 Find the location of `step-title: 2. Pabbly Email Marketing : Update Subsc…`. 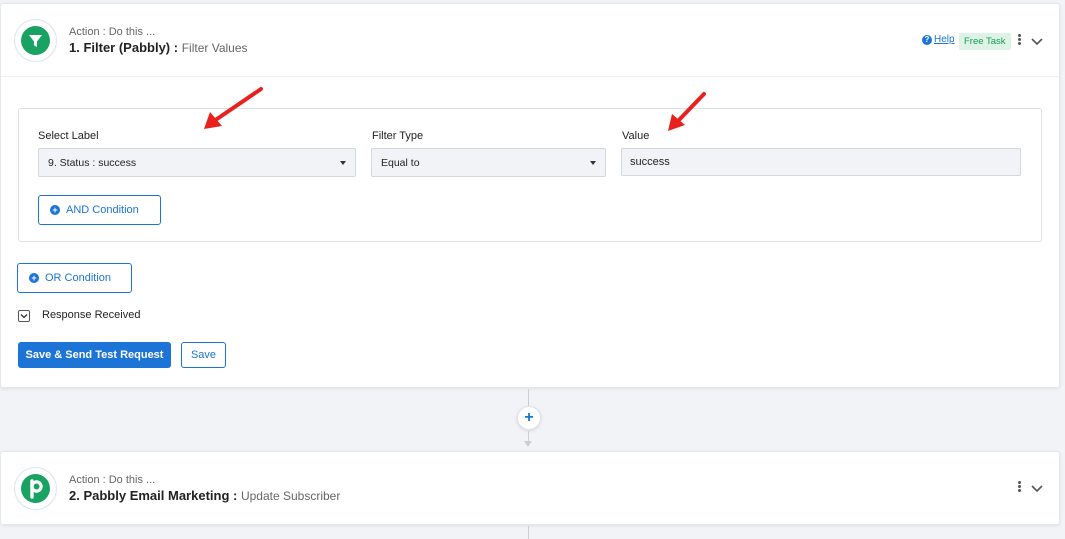

step-title: 2. Pabbly Email Marketing : Update Subsc… is located at coordinates (204, 495).